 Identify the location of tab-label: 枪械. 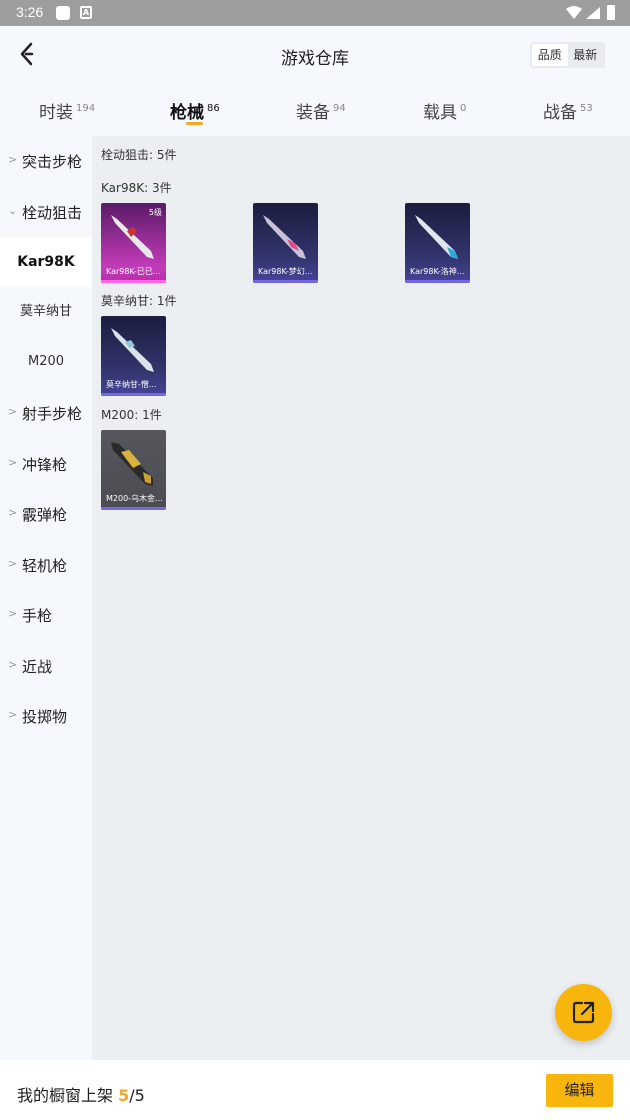
(187, 113).